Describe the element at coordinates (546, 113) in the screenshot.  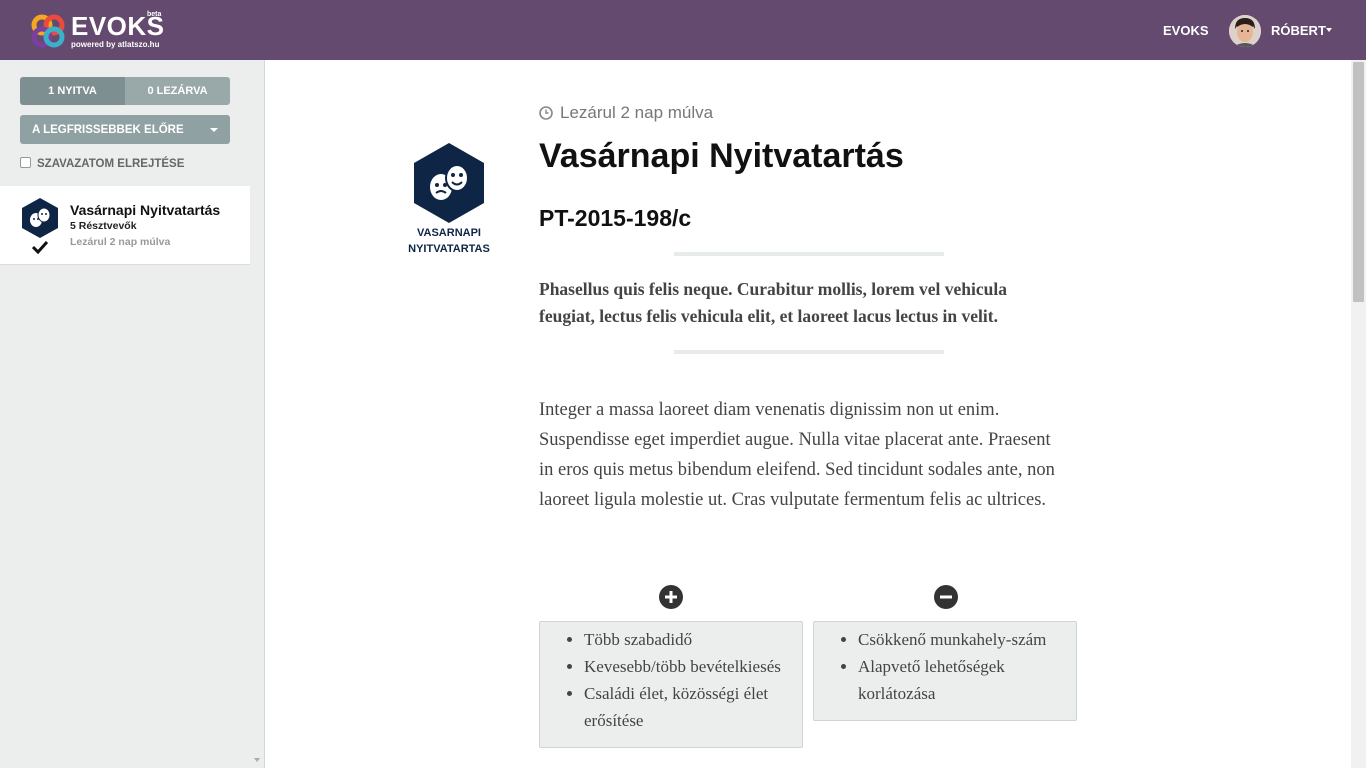
I see `clock-icon` at that location.